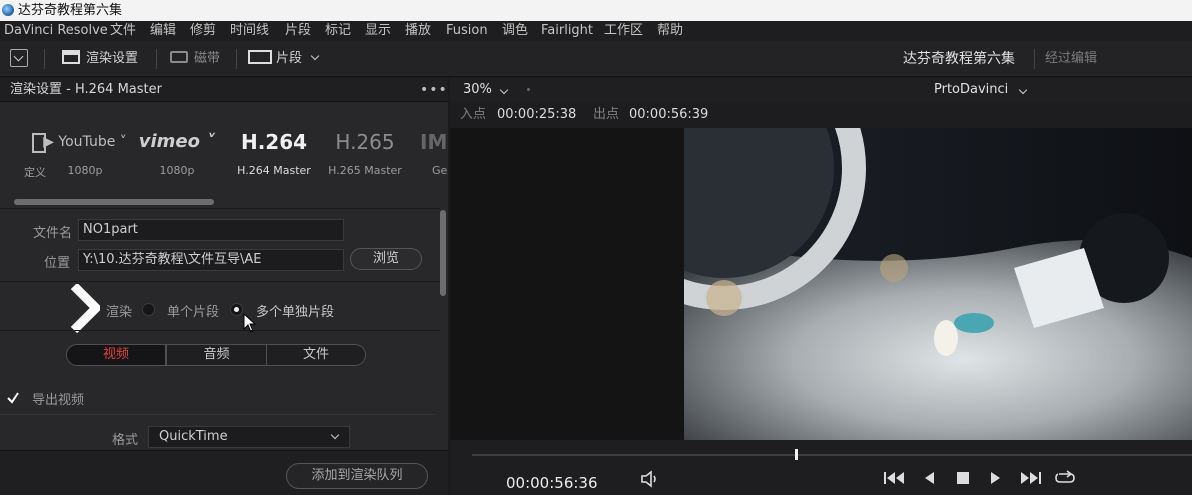  What do you see at coordinates (821, 115) in the screenshot?
I see `in-out-bar: 入点 00:00:25:38 出点 00:00:56:39` at bounding box center [821, 115].